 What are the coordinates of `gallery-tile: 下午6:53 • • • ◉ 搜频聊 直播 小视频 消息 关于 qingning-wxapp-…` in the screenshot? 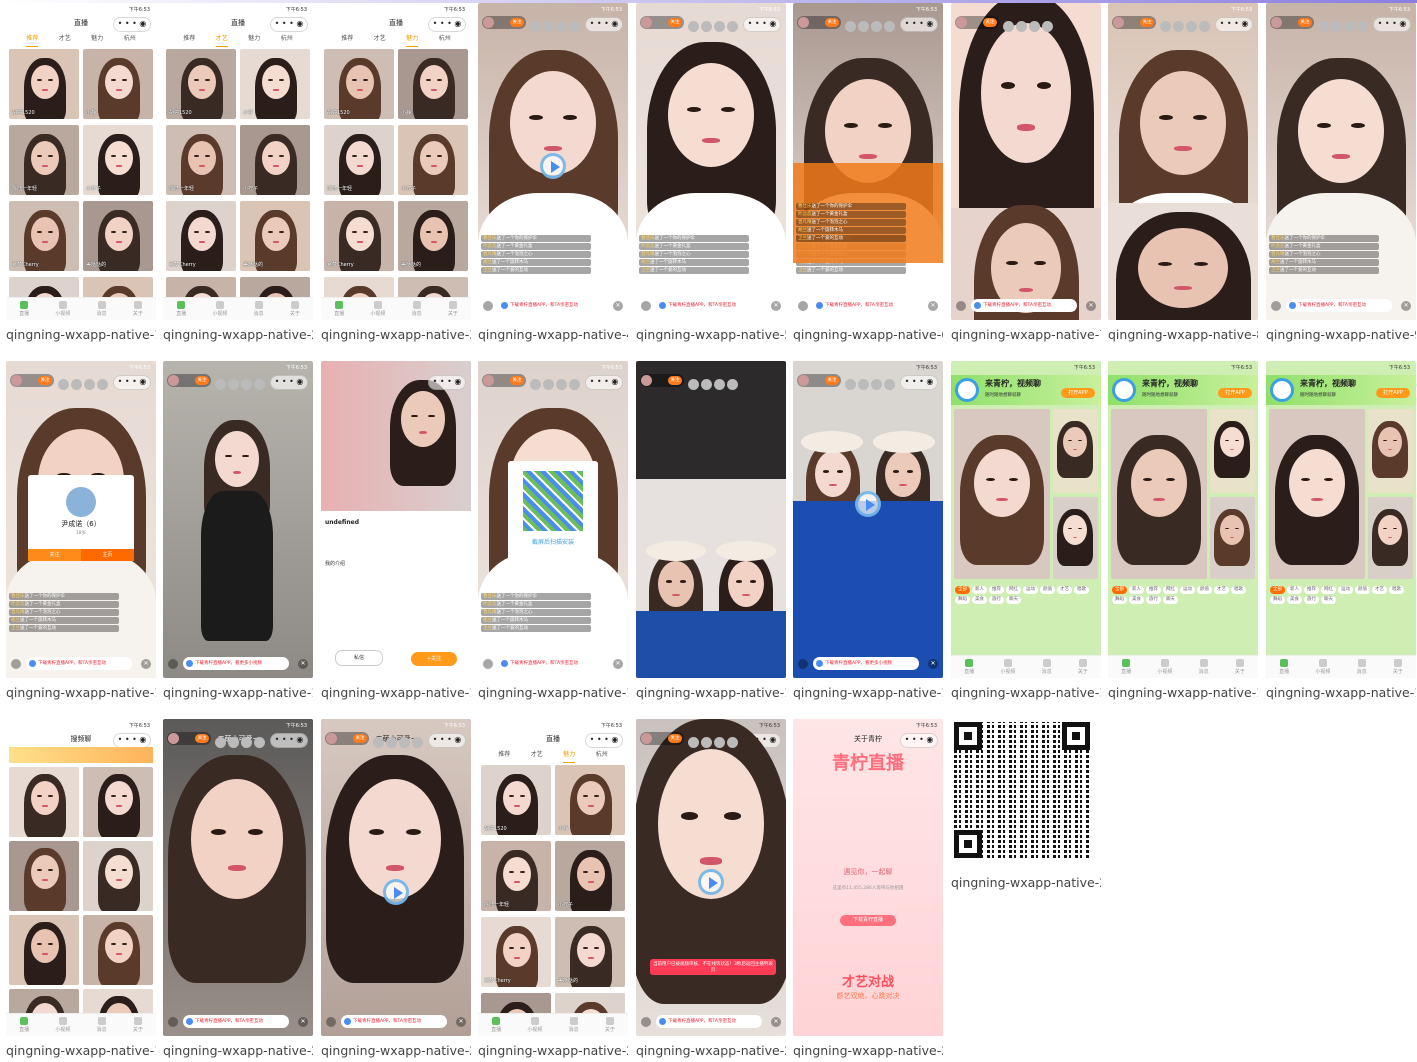 It's located at (81, 888).